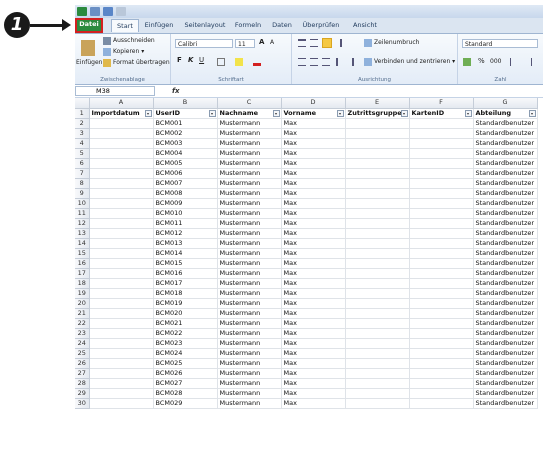 The width and height of the screenshot is (555, 457). What do you see at coordinates (176, 91) in the screenshot?
I see `fx-icon: fx` at bounding box center [176, 91].